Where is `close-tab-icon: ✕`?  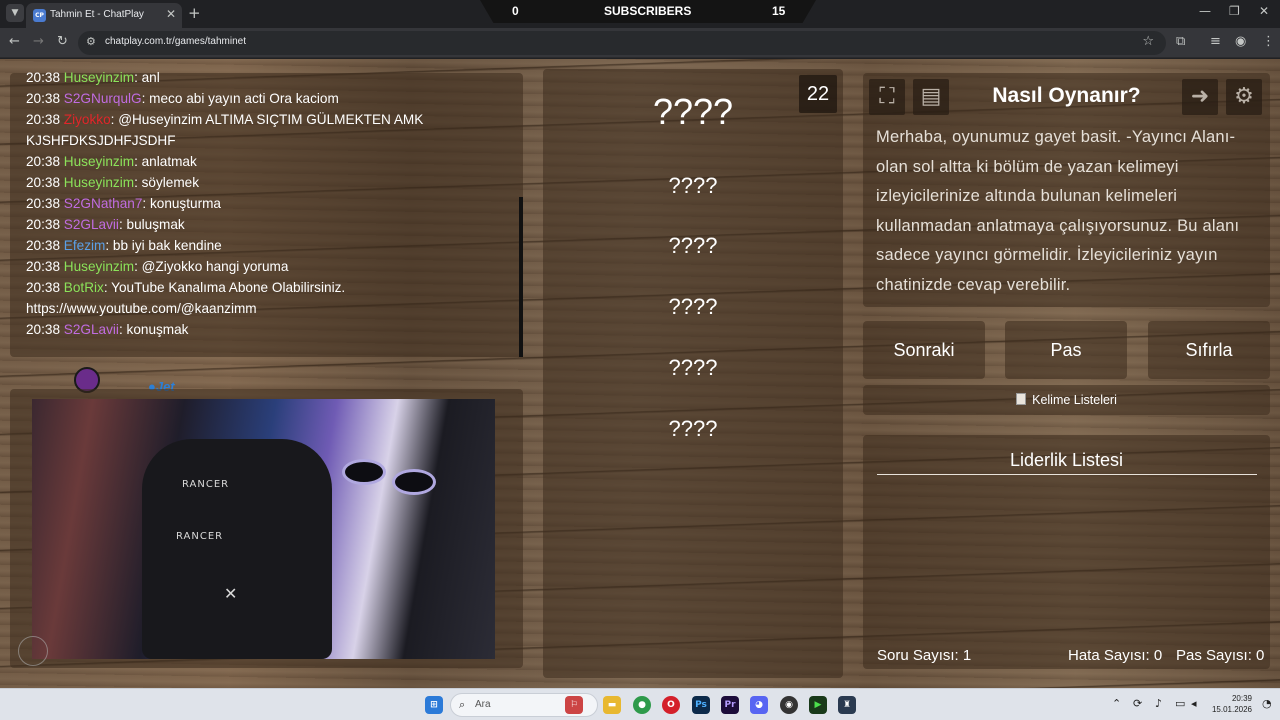 close-tab-icon: ✕ is located at coordinates (171, 14).